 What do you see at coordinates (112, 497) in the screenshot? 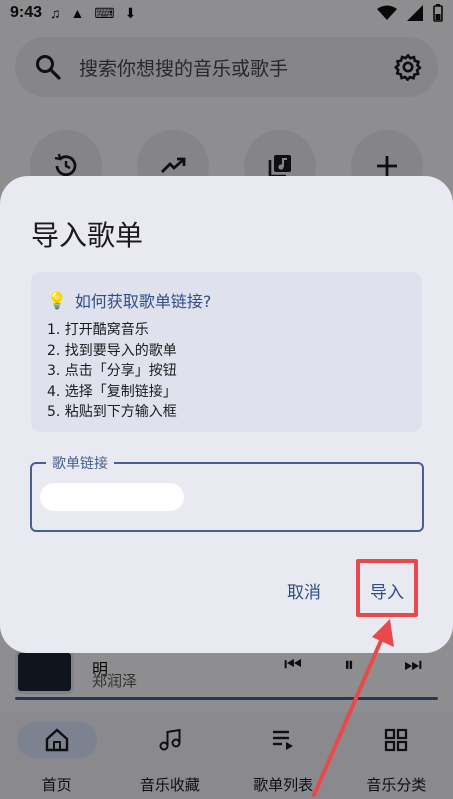
I see `playlist-link-input` at bounding box center [112, 497].